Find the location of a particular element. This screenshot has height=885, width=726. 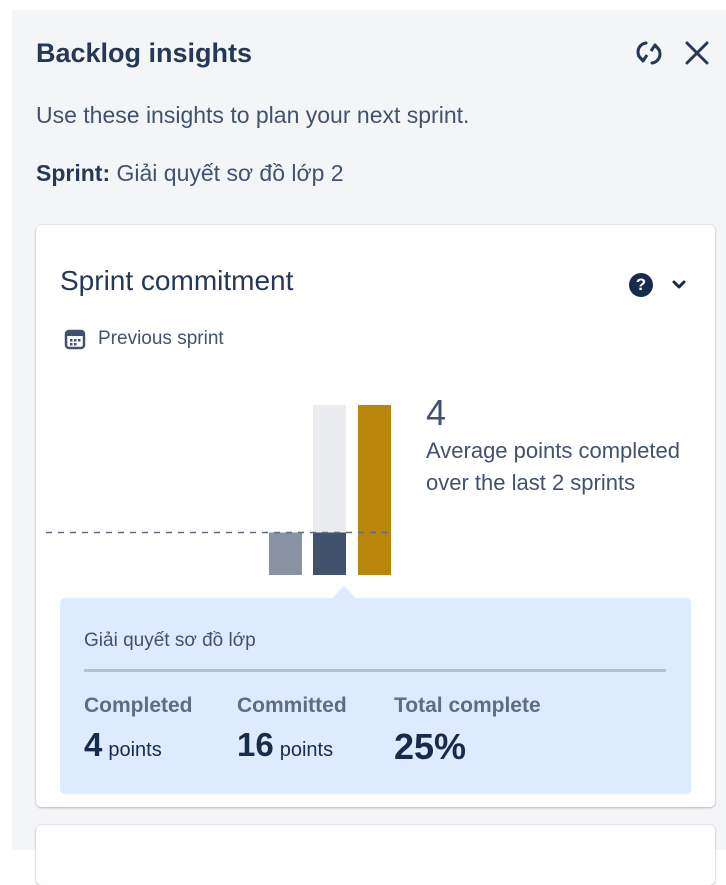

total-complete-value: 25% is located at coordinates (430, 746).